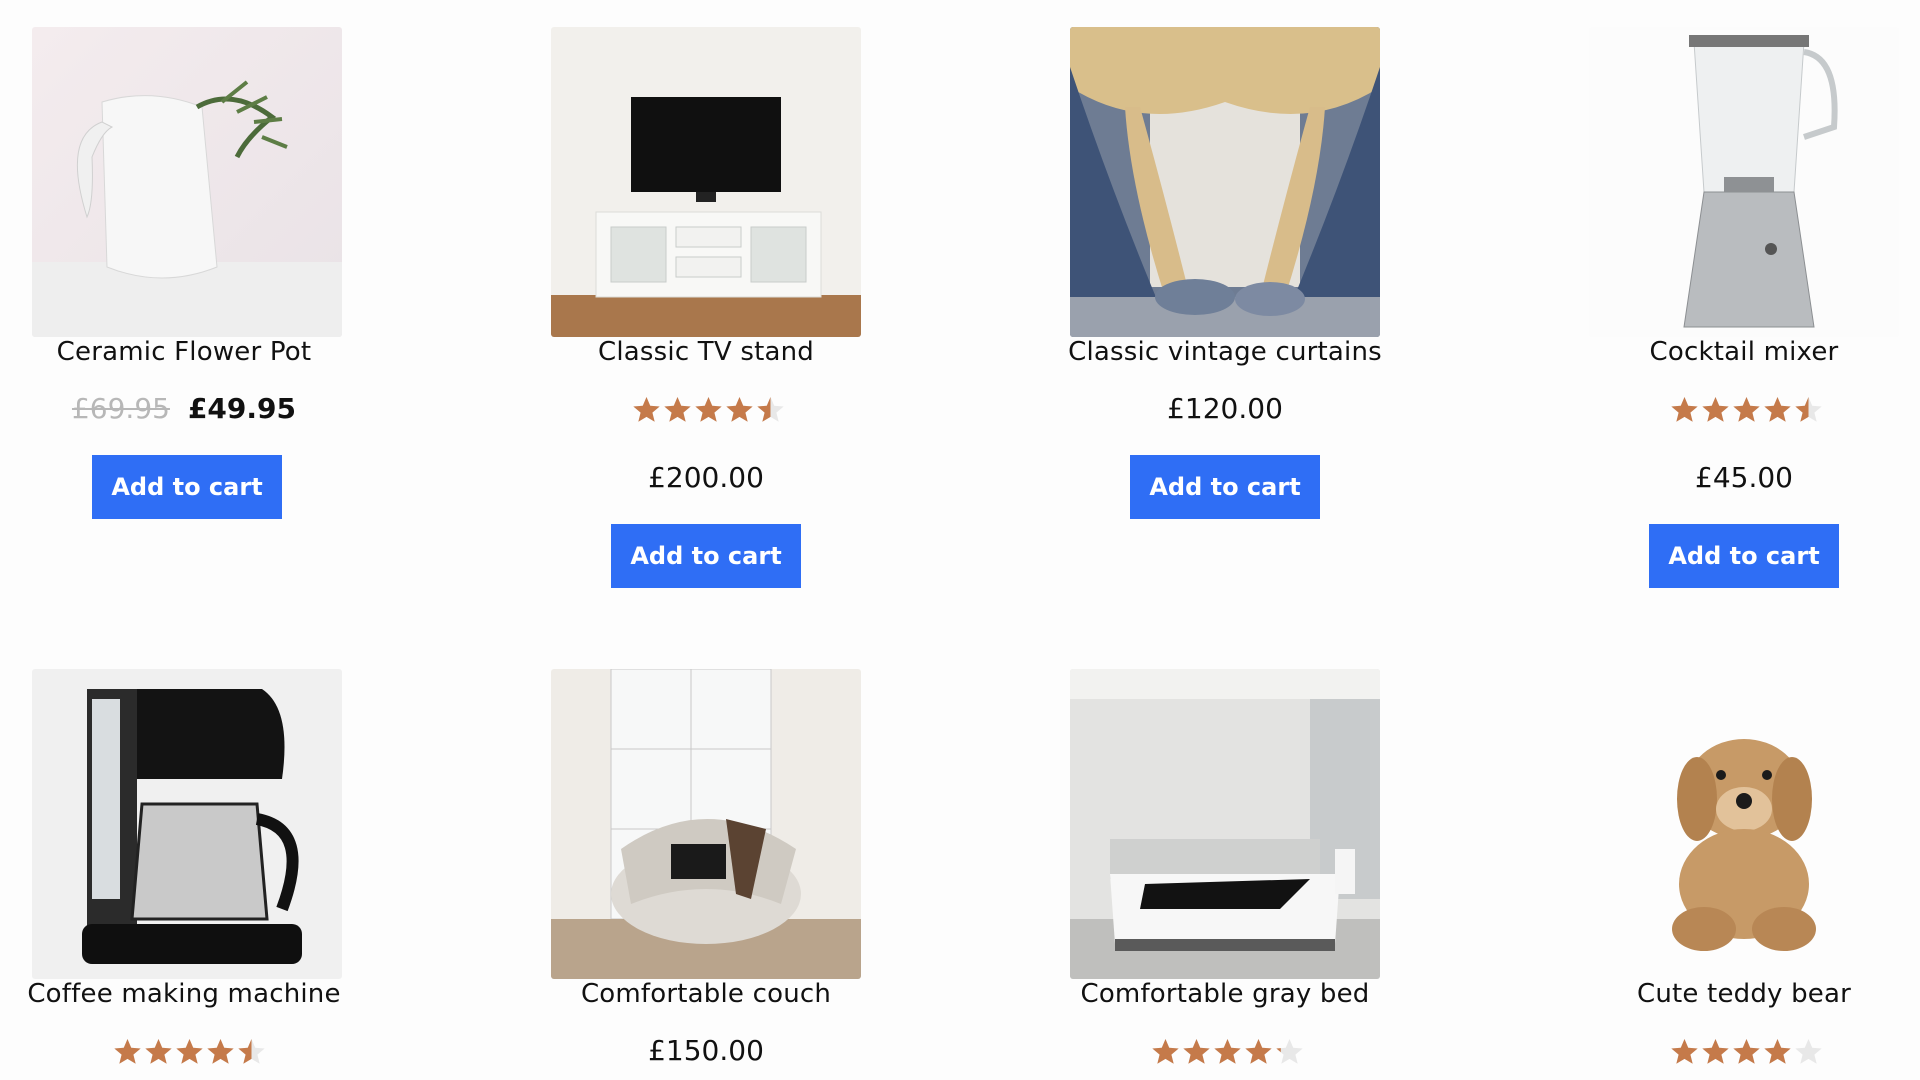 The width and height of the screenshot is (1920, 1080). What do you see at coordinates (120, 408) in the screenshot?
I see `old-price: £69.95` at bounding box center [120, 408].